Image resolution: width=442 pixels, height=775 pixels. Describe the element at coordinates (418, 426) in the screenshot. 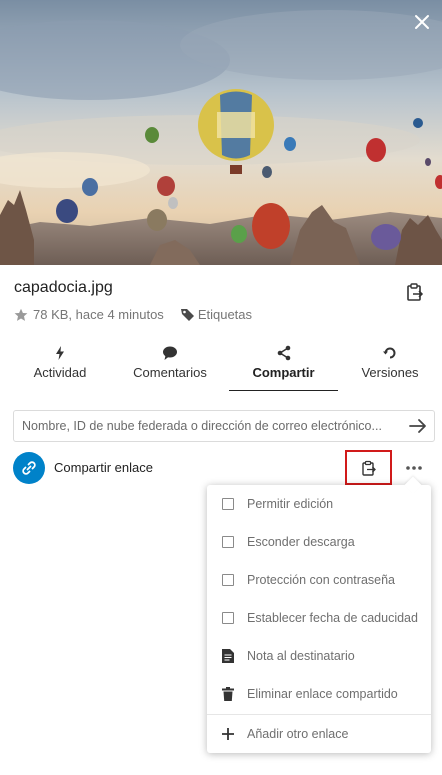

I see `arrow-right-icon` at that location.